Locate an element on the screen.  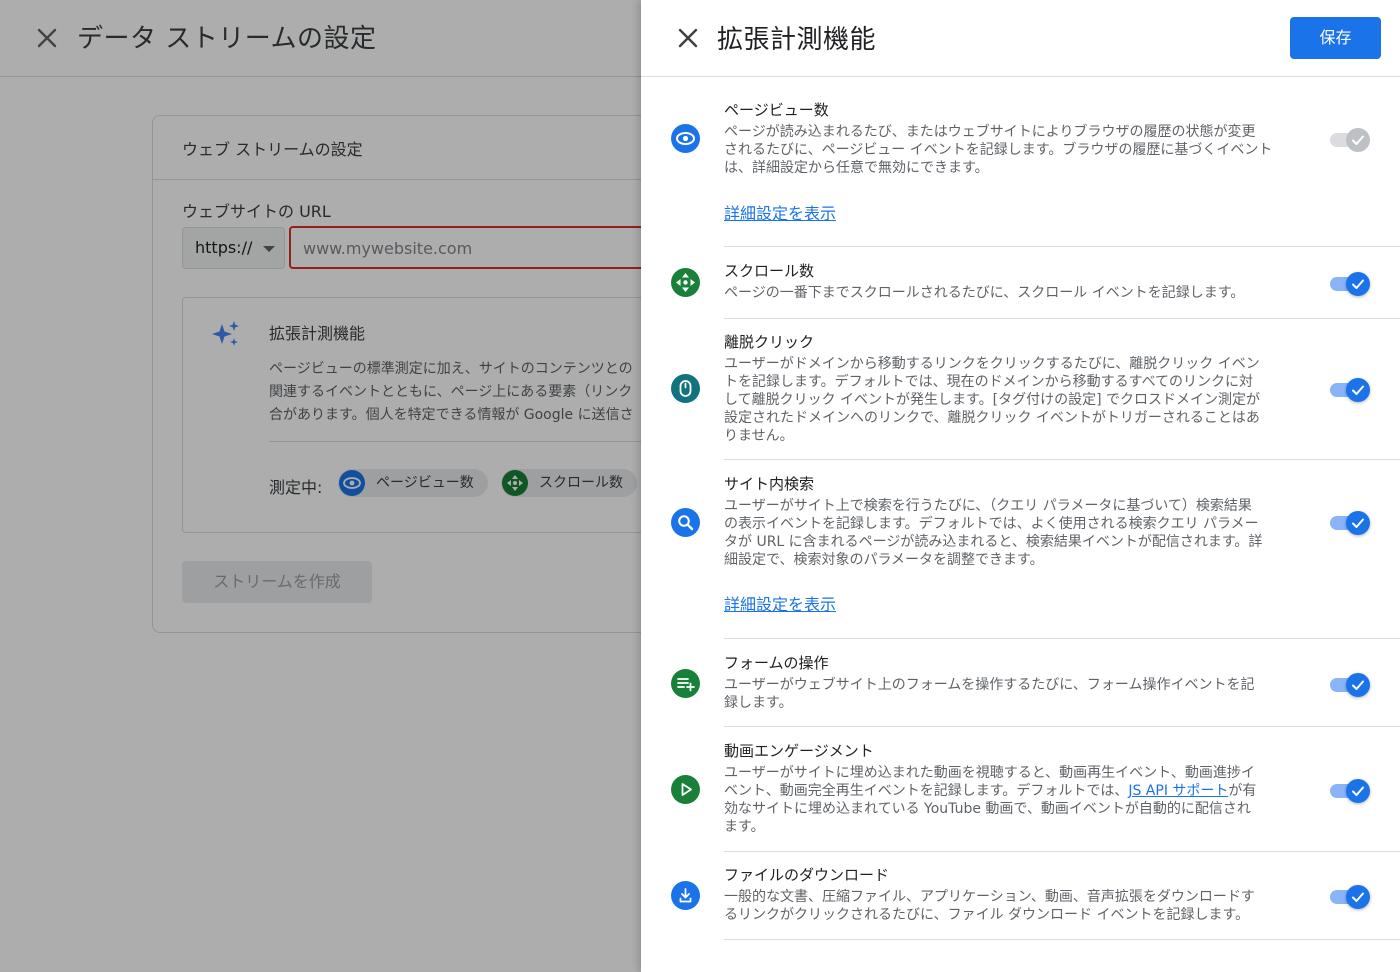
site-search-toggle is located at coordinates (1352, 522).